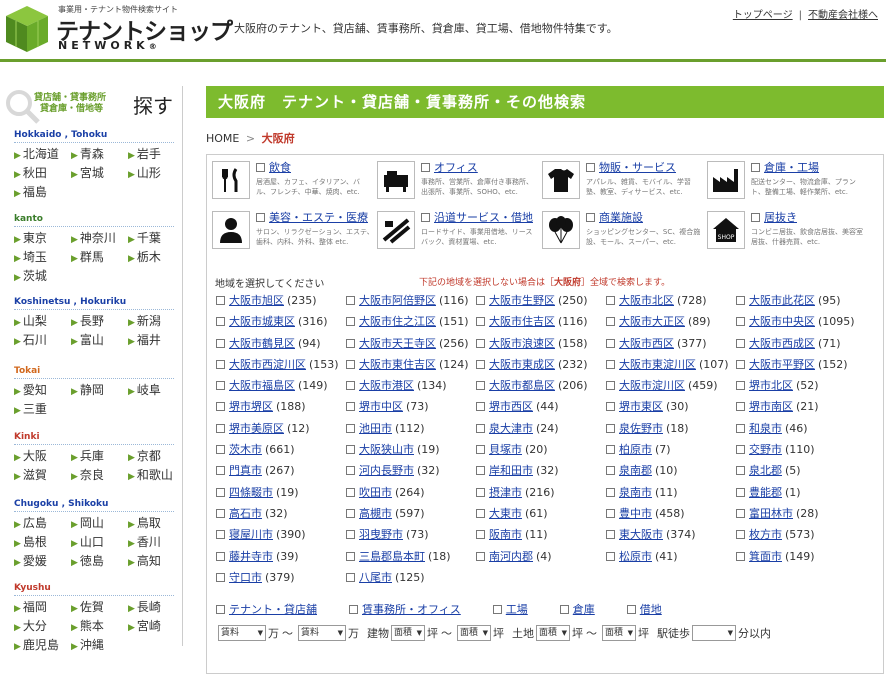 Image resolution: width=886 pixels, height=674 pixels. Describe the element at coordinates (42, 524) in the screenshot. I see `prefecture-link: ▶ 広島` at that location.